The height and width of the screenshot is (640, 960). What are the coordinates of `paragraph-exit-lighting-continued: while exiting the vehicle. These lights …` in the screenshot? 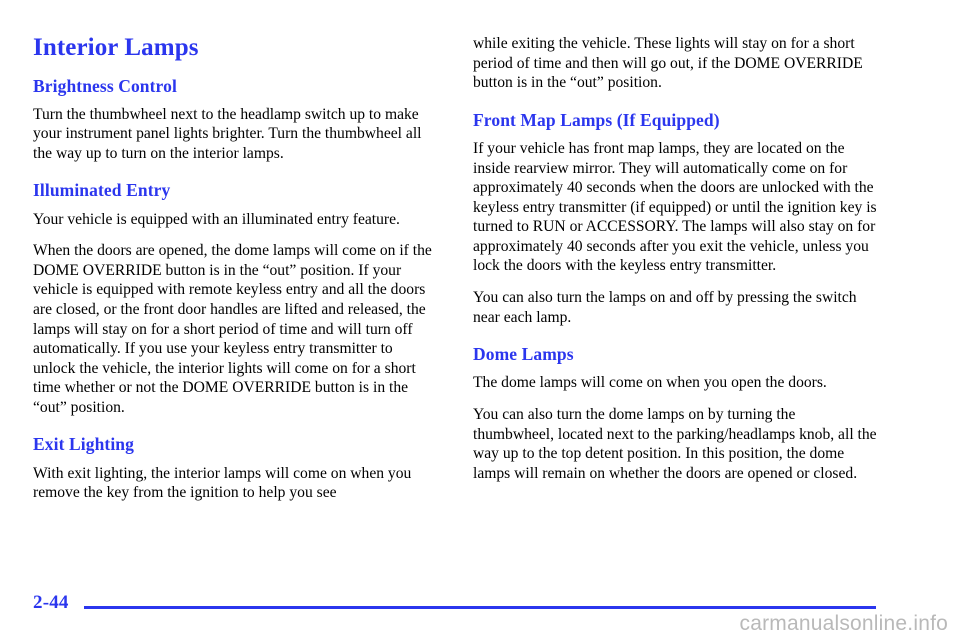 It's located at (668, 63).